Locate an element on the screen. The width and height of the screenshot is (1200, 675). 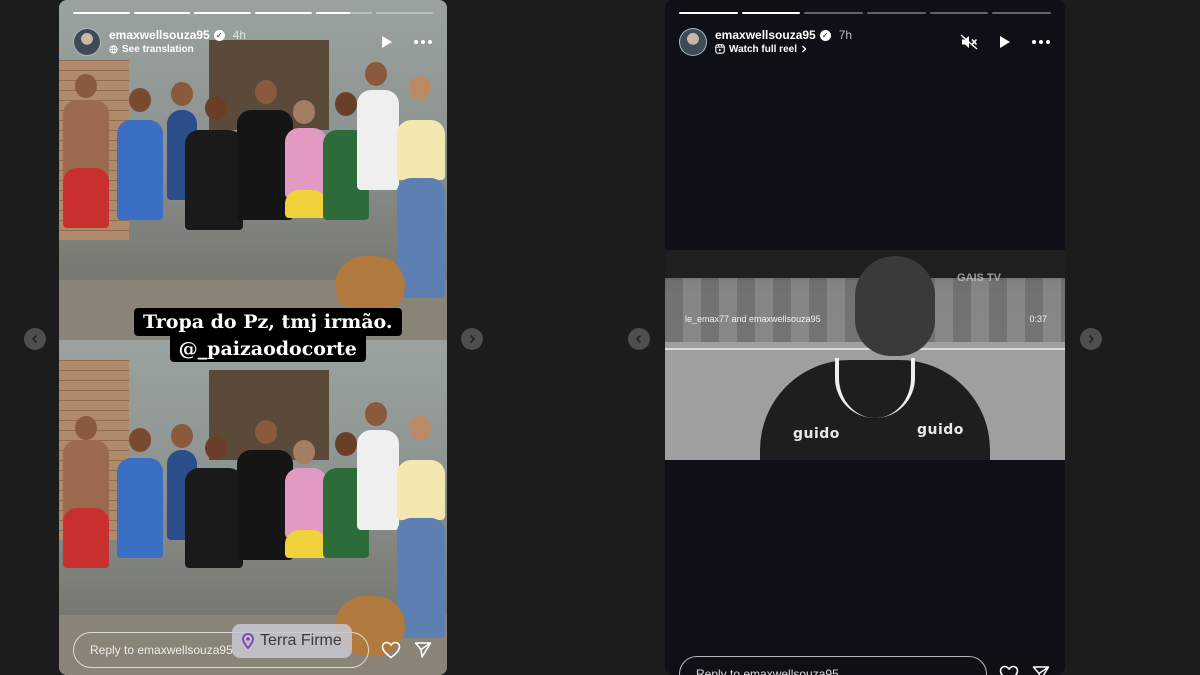
reply-bar is located at coordinates (865, 665).